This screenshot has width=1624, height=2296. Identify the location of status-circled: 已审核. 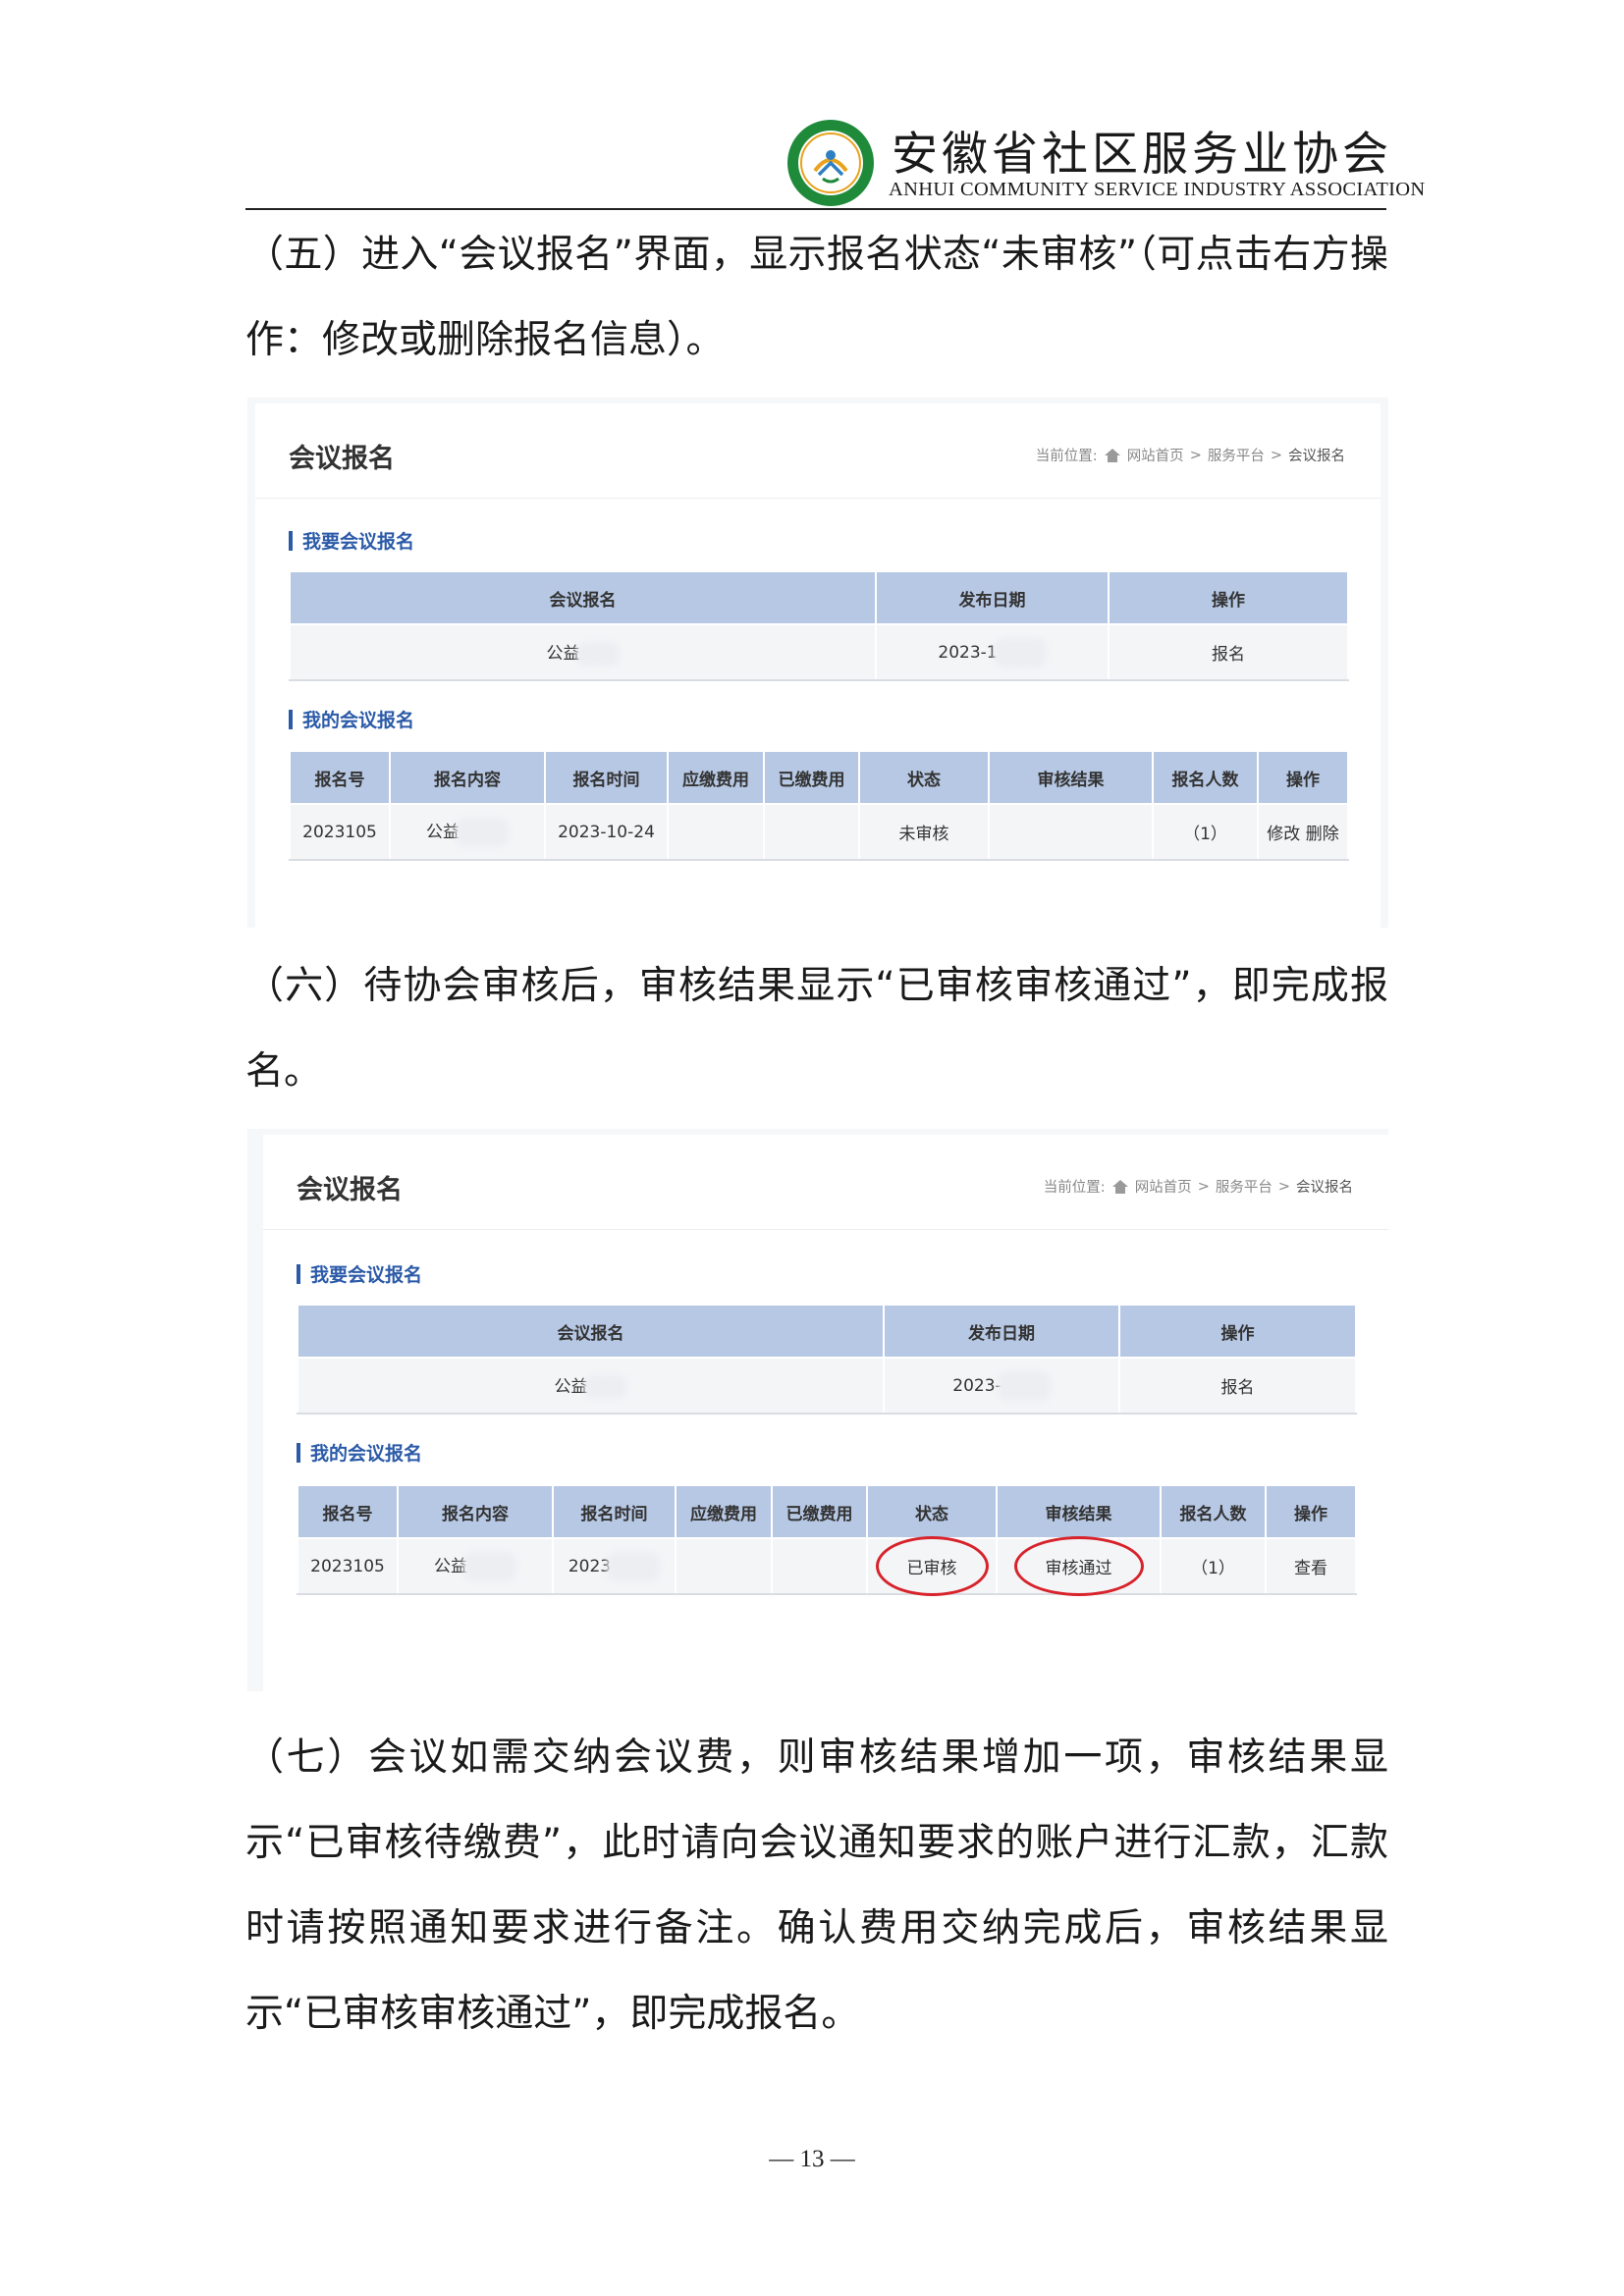
(932, 1566).